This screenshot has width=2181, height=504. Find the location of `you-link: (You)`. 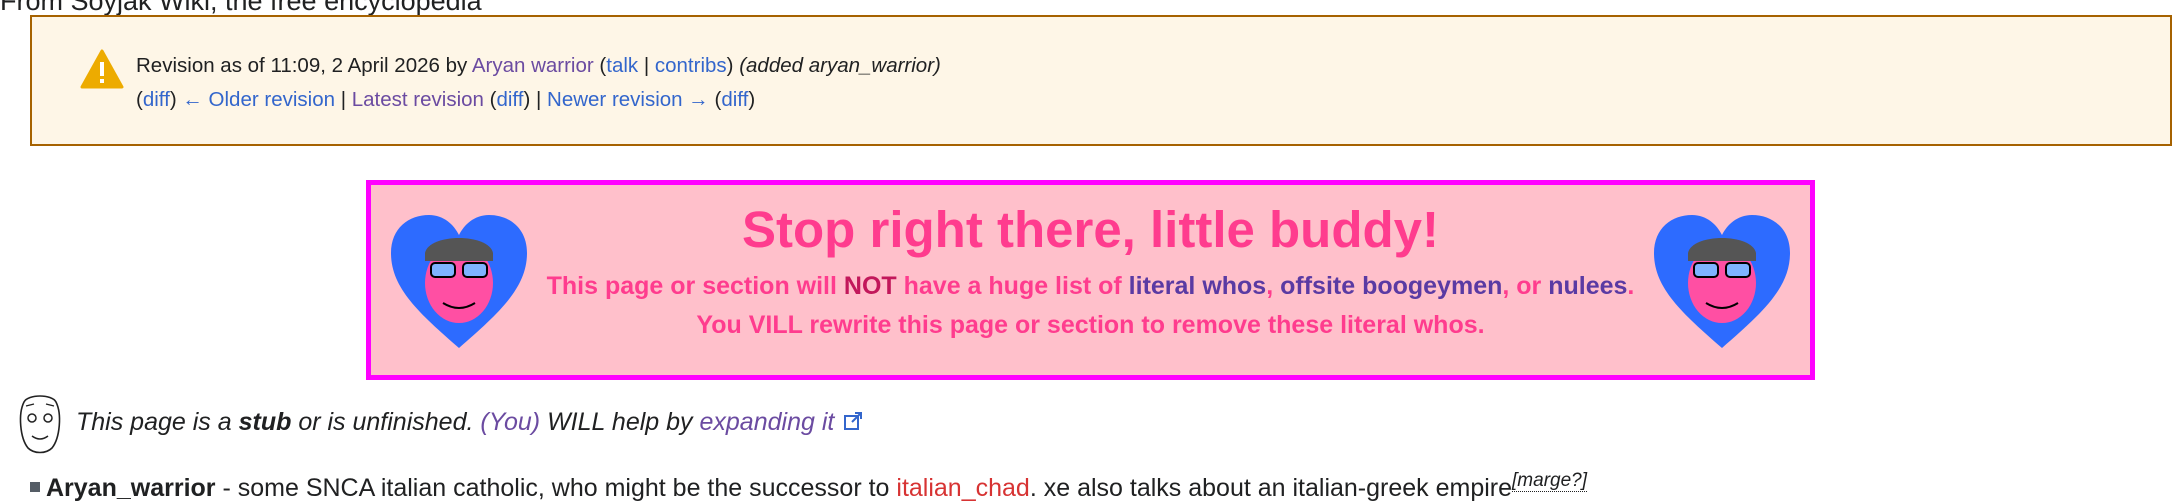

you-link: (You) is located at coordinates (510, 422).